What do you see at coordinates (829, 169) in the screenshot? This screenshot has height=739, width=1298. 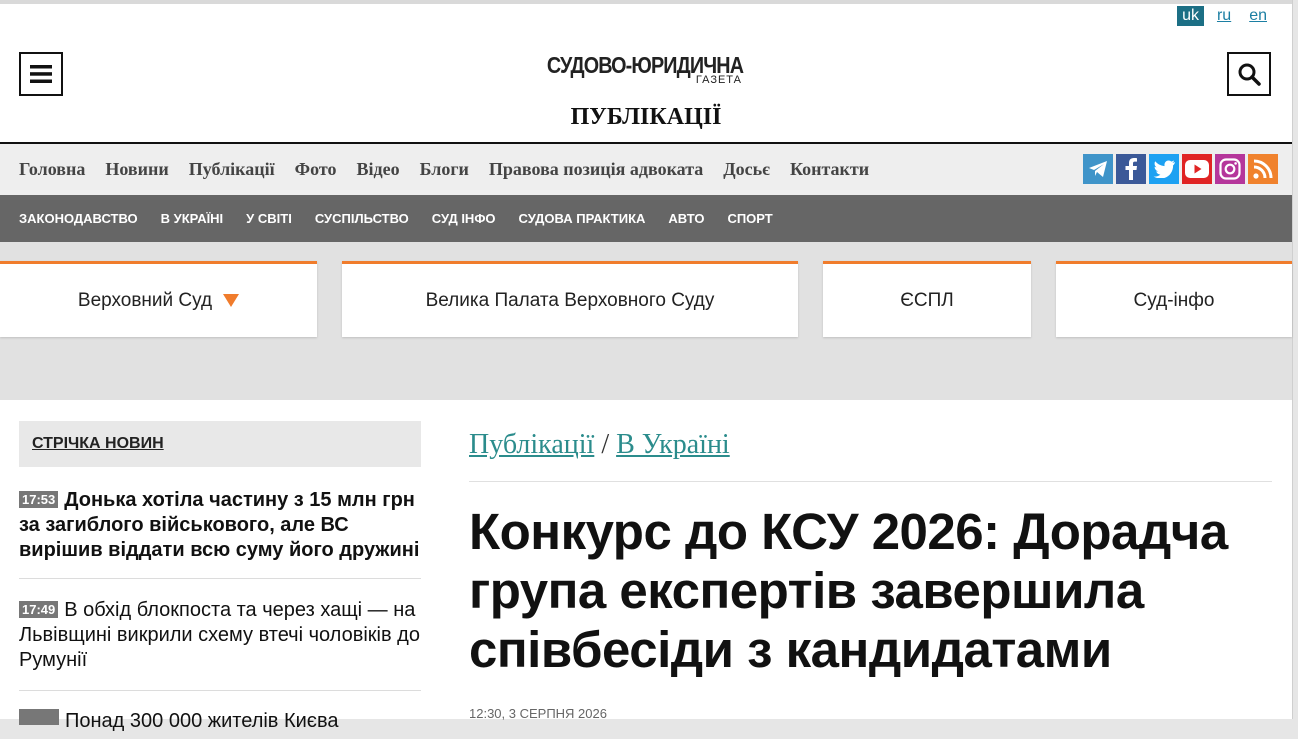 I see `nav-item-contacts: Контакти` at bounding box center [829, 169].